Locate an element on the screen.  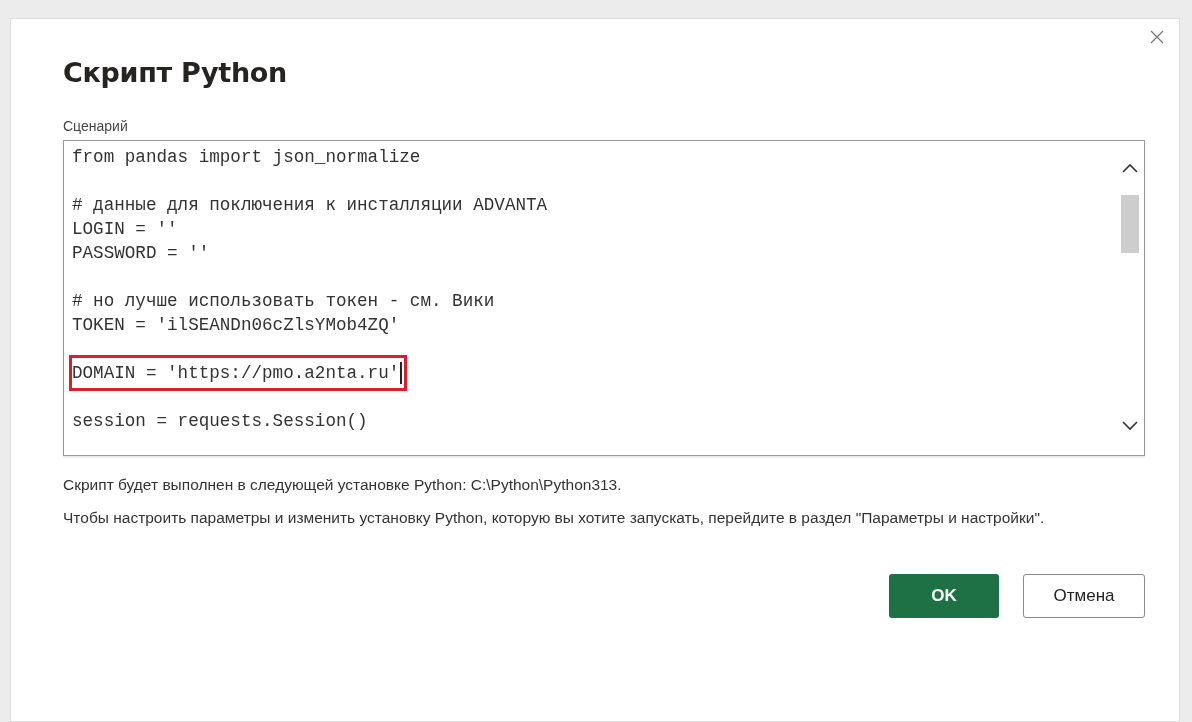
info-text: Скрипт будет выполнен в следующей установке Python: C:\Python\Python313. is located at coordinates (343, 485).